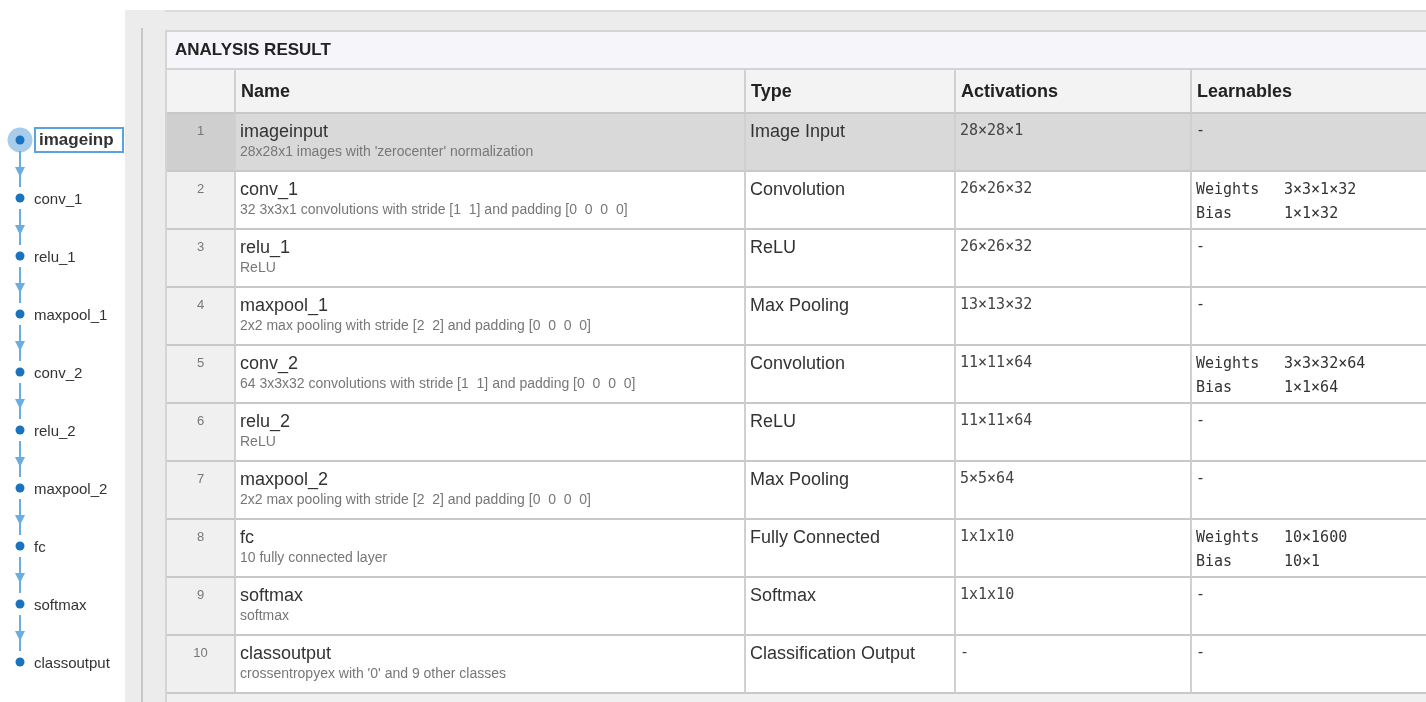 The height and width of the screenshot is (702, 1426). I want to click on activation-size: 28×28×1, so click(992, 130).